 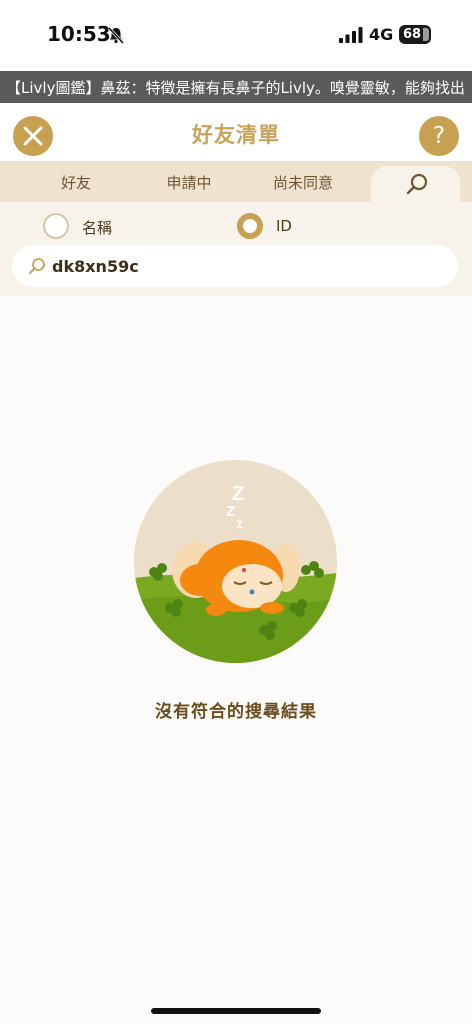 What do you see at coordinates (303, 182) in the screenshot?
I see `tab-not-accepted: 尚未同意` at bounding box center [303, 182].